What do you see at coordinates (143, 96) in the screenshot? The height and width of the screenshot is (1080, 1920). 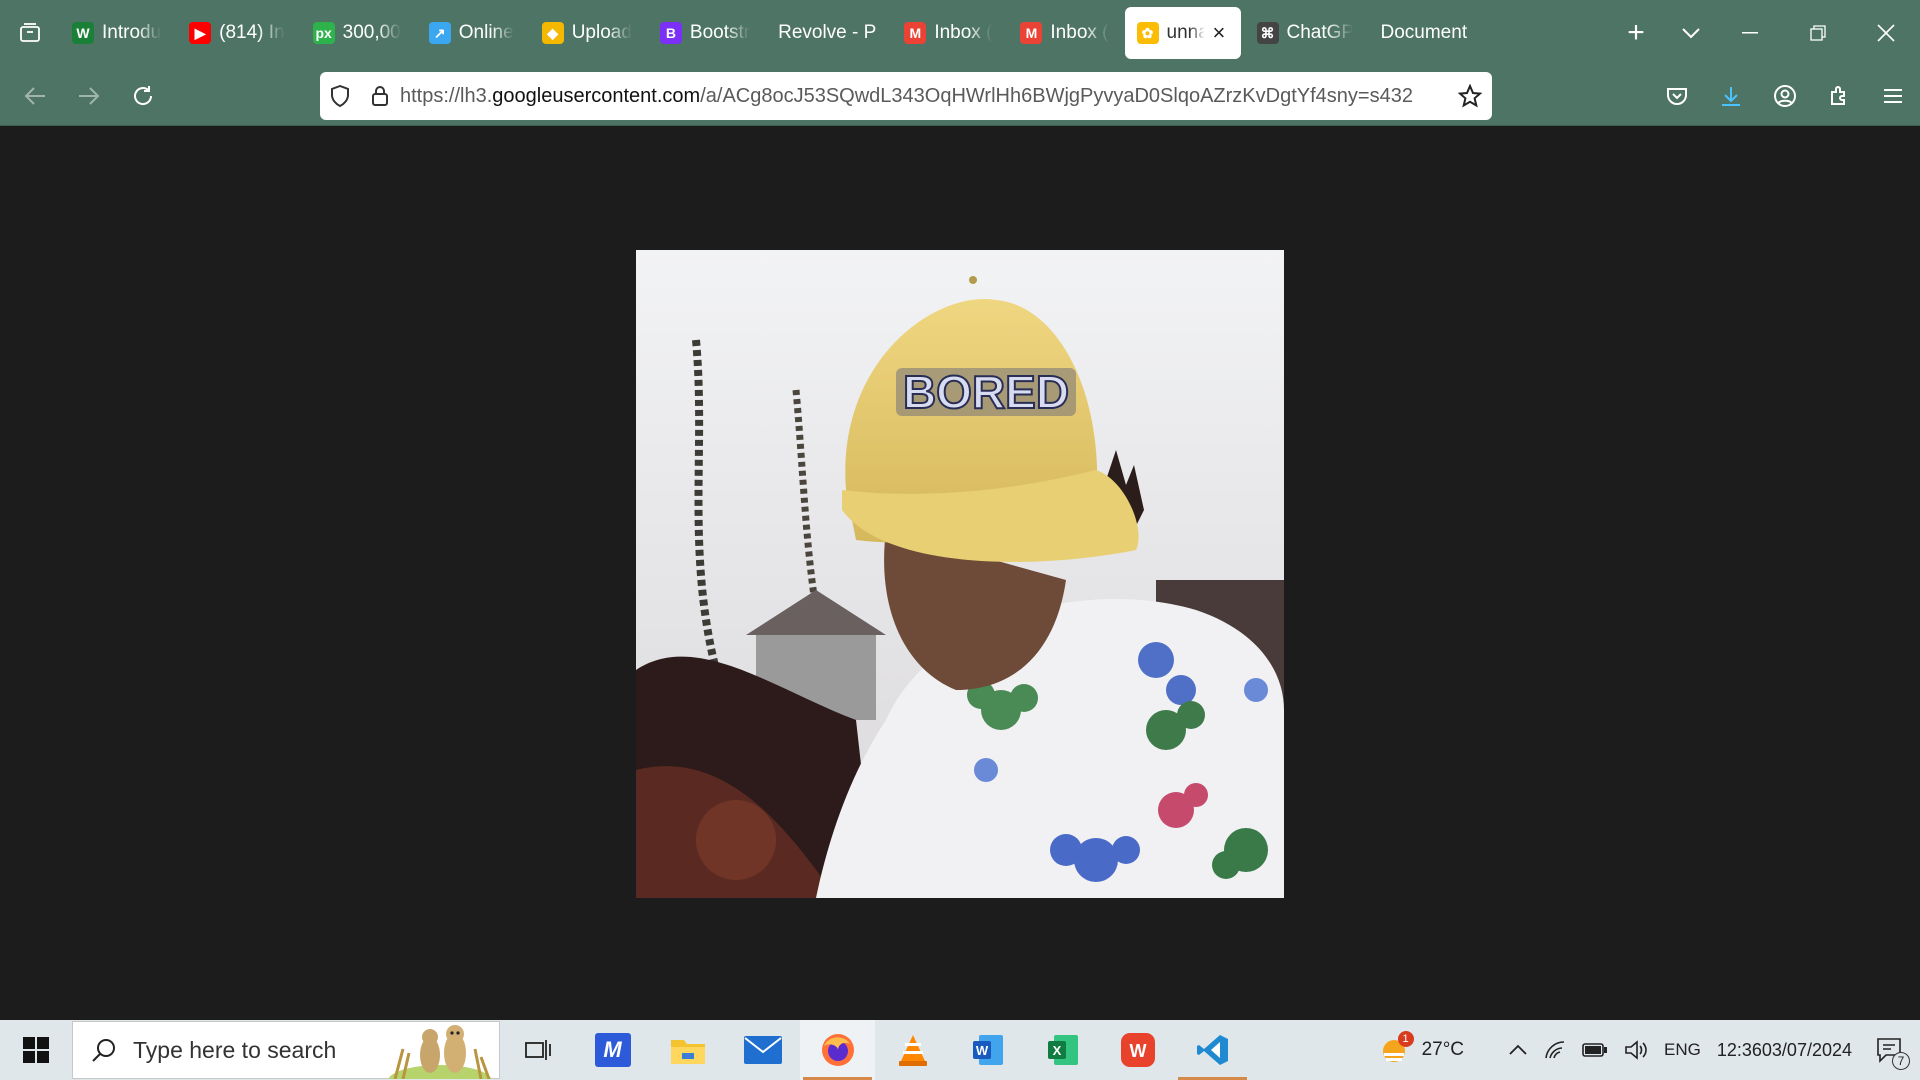 I see `reload-button` at bounding box center [143, 96].